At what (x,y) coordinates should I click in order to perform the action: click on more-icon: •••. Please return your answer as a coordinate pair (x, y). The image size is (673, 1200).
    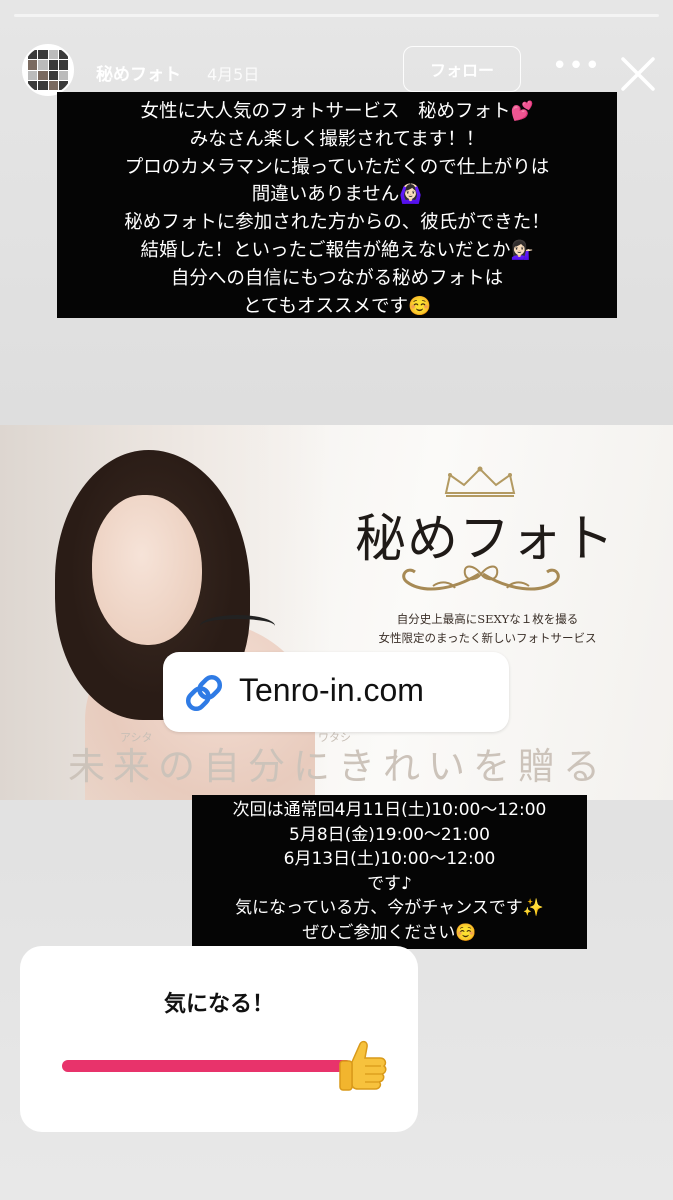
    Looking at the image, I should click on (576, 68).